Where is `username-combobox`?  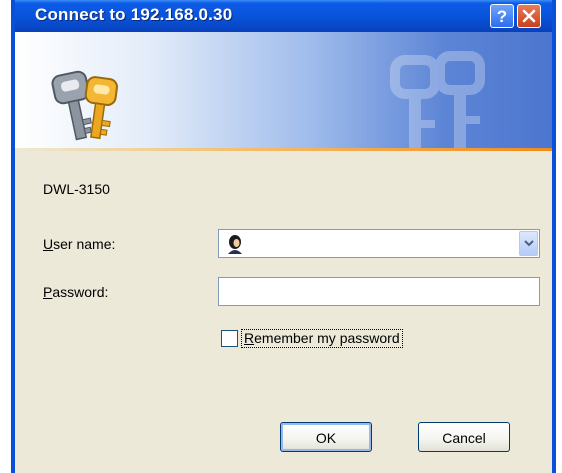
username-combobox is located at coordinates (379, 243).